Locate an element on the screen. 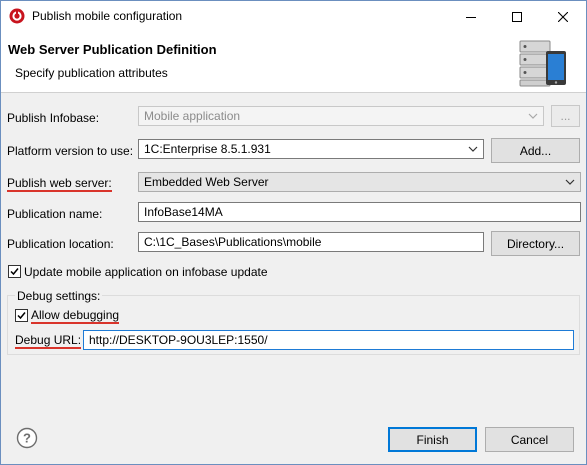 The height and width of the screenshot is (465, 587). publication-location-label: Publication location: is located at coordinates (60, 244).